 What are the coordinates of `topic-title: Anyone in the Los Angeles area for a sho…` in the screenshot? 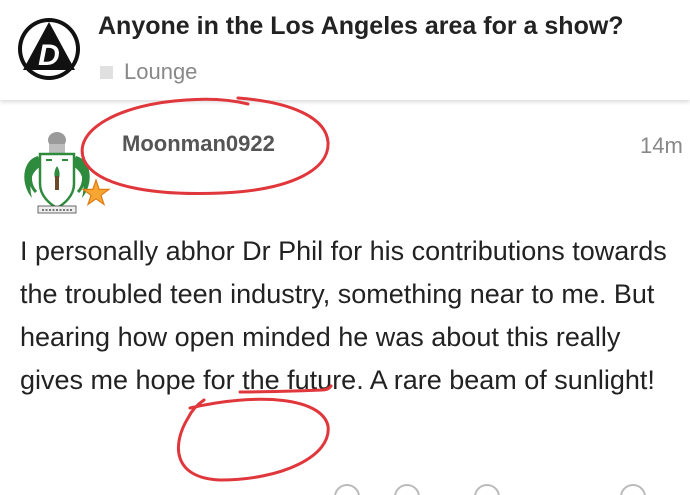 It's located at (361, 26).